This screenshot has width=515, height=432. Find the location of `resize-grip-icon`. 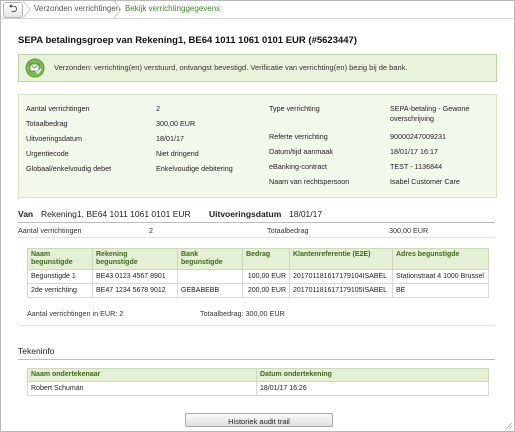

resize-grip-icon is located at coordinates (509, 426).